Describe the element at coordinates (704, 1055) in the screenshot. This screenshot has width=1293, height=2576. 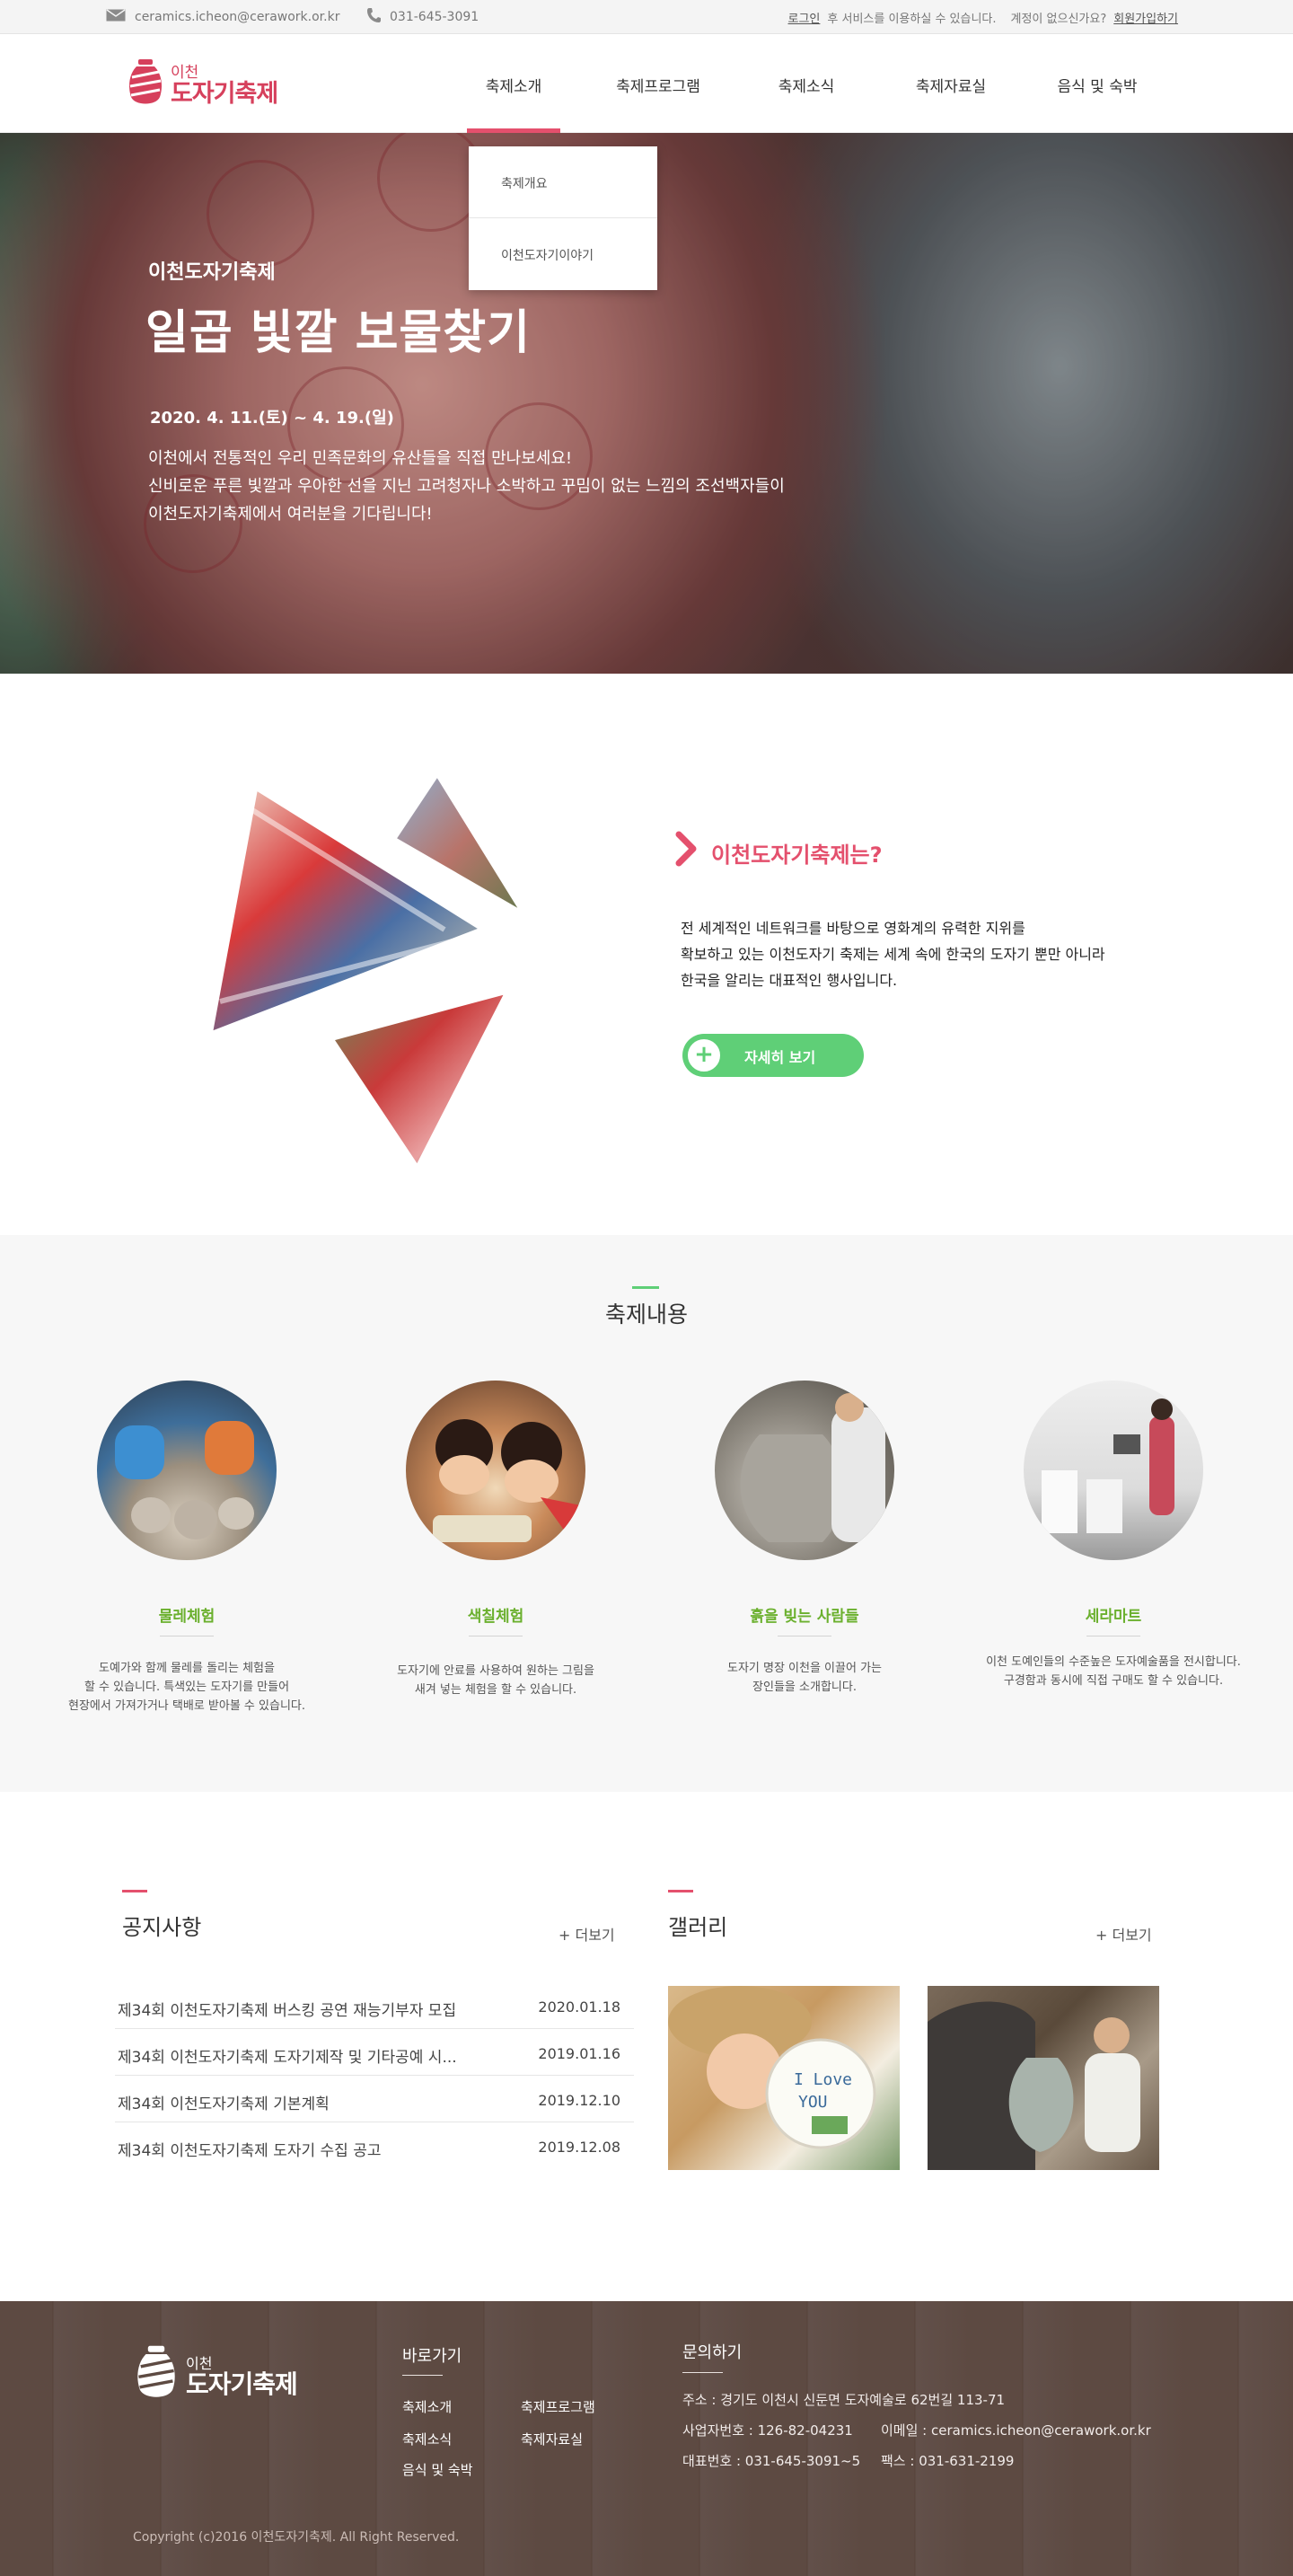
I see `plus-icon: +` at that location.